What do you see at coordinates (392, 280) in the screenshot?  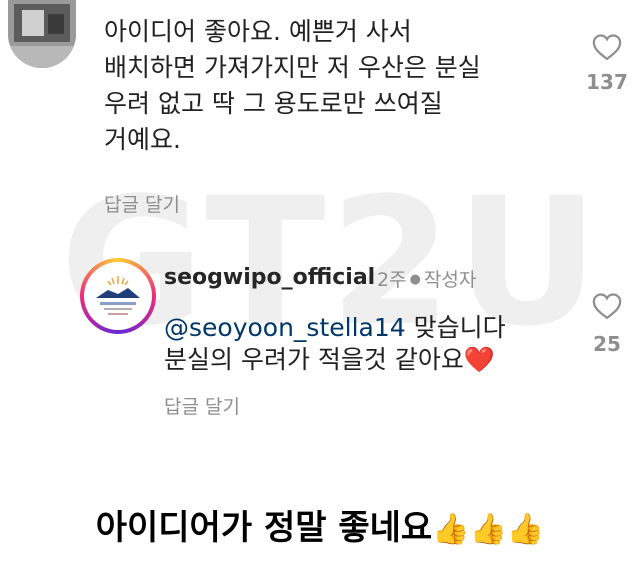 I see `timestamp: 2주` at bounding box center [392, 280].